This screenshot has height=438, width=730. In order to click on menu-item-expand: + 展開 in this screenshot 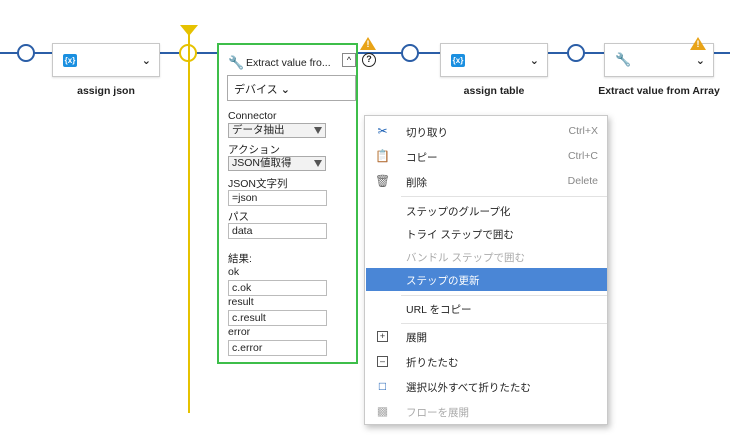, I will do `click(486, 336)`.